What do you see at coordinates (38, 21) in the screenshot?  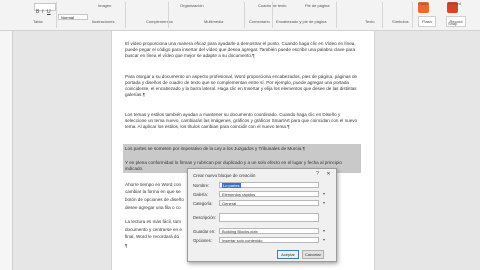 I see `ribbon-group-tabla: Tabla` at bounding box center [38, 21].